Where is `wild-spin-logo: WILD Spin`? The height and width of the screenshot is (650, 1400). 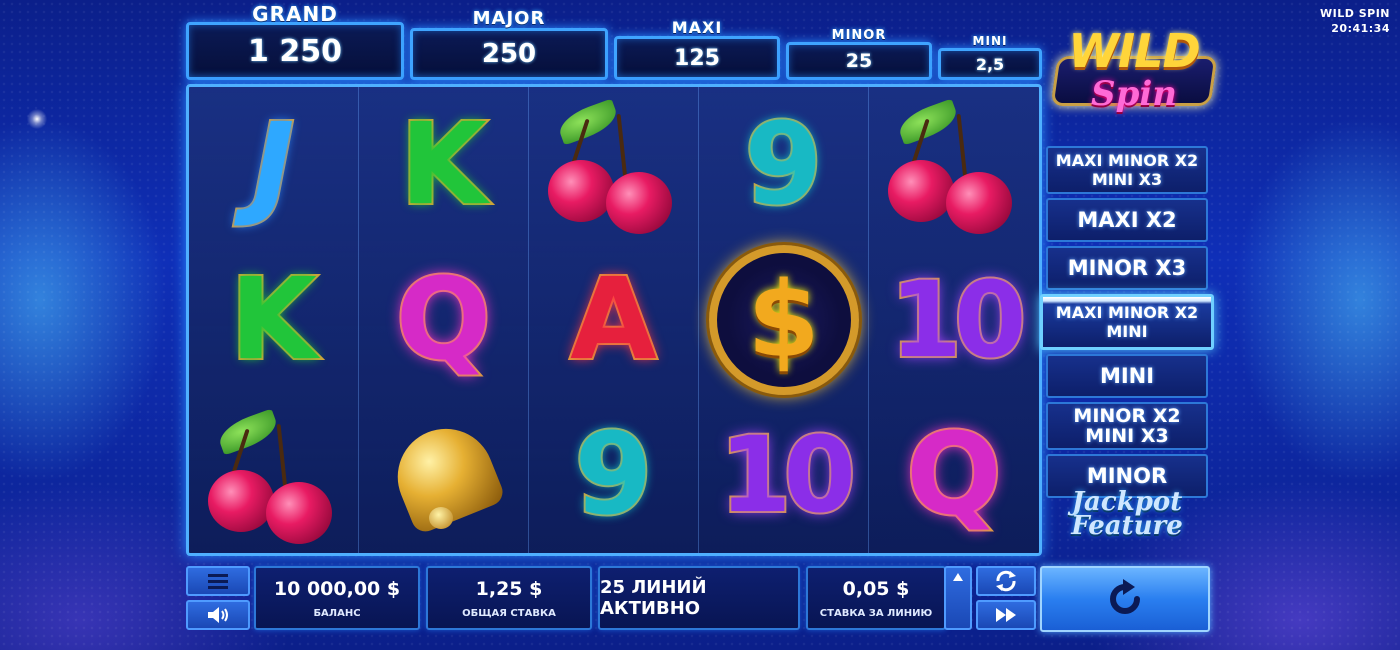 wild-spin-logo: WILD Spin is located at coordinates (1134, 78).